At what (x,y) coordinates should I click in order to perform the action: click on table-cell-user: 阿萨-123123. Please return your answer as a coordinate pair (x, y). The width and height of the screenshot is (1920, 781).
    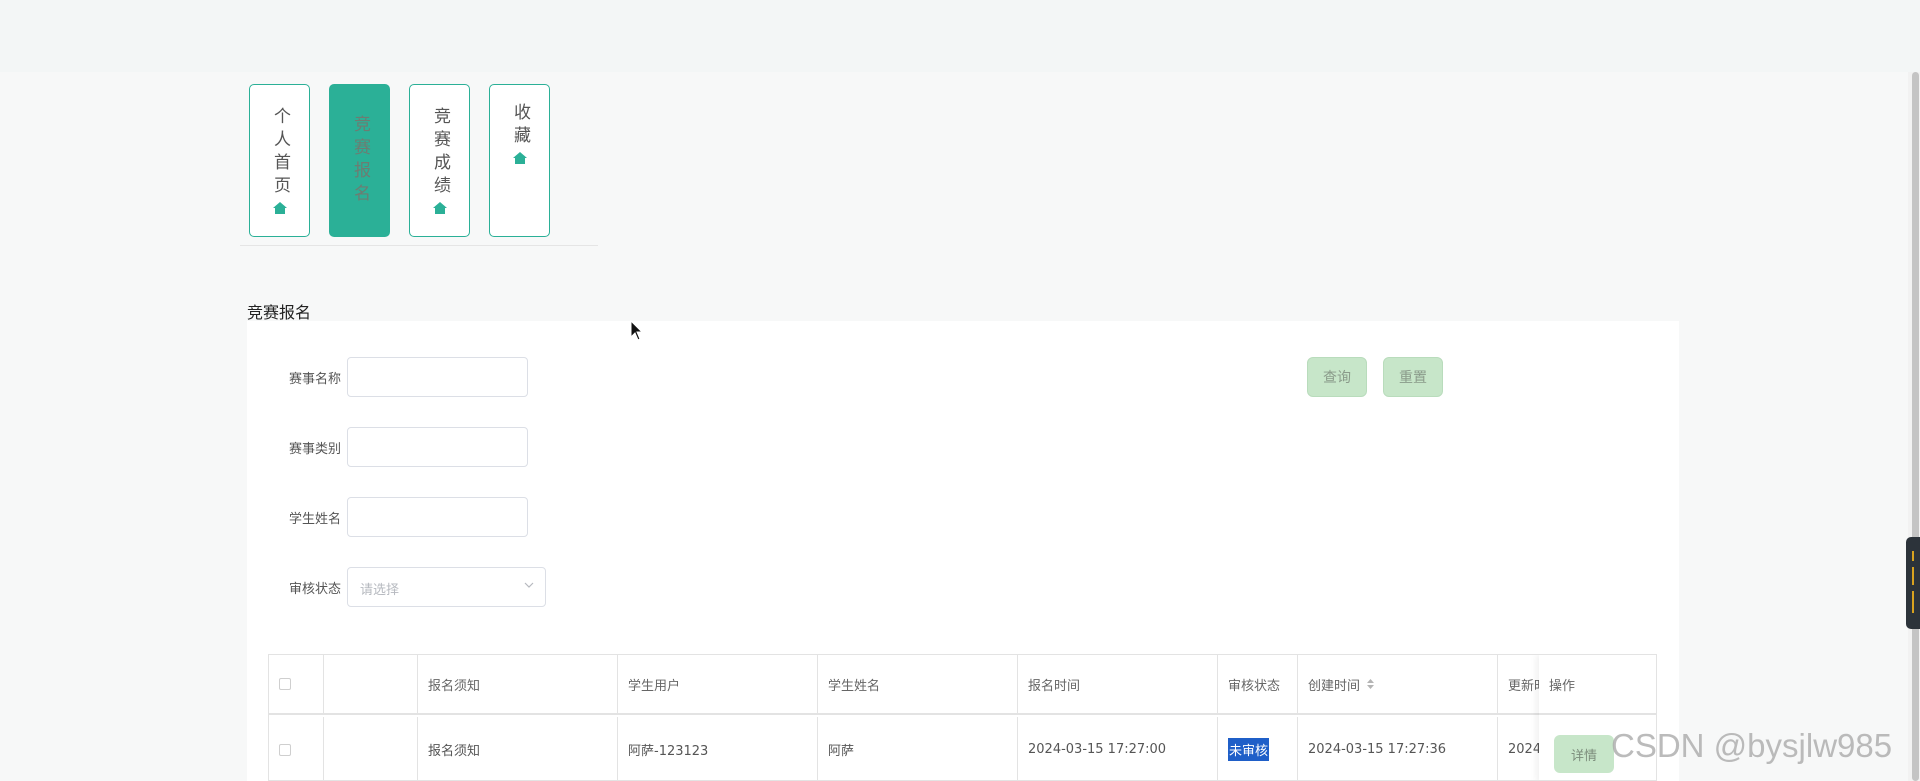
    Looking at the image, I should click on (718, 748).